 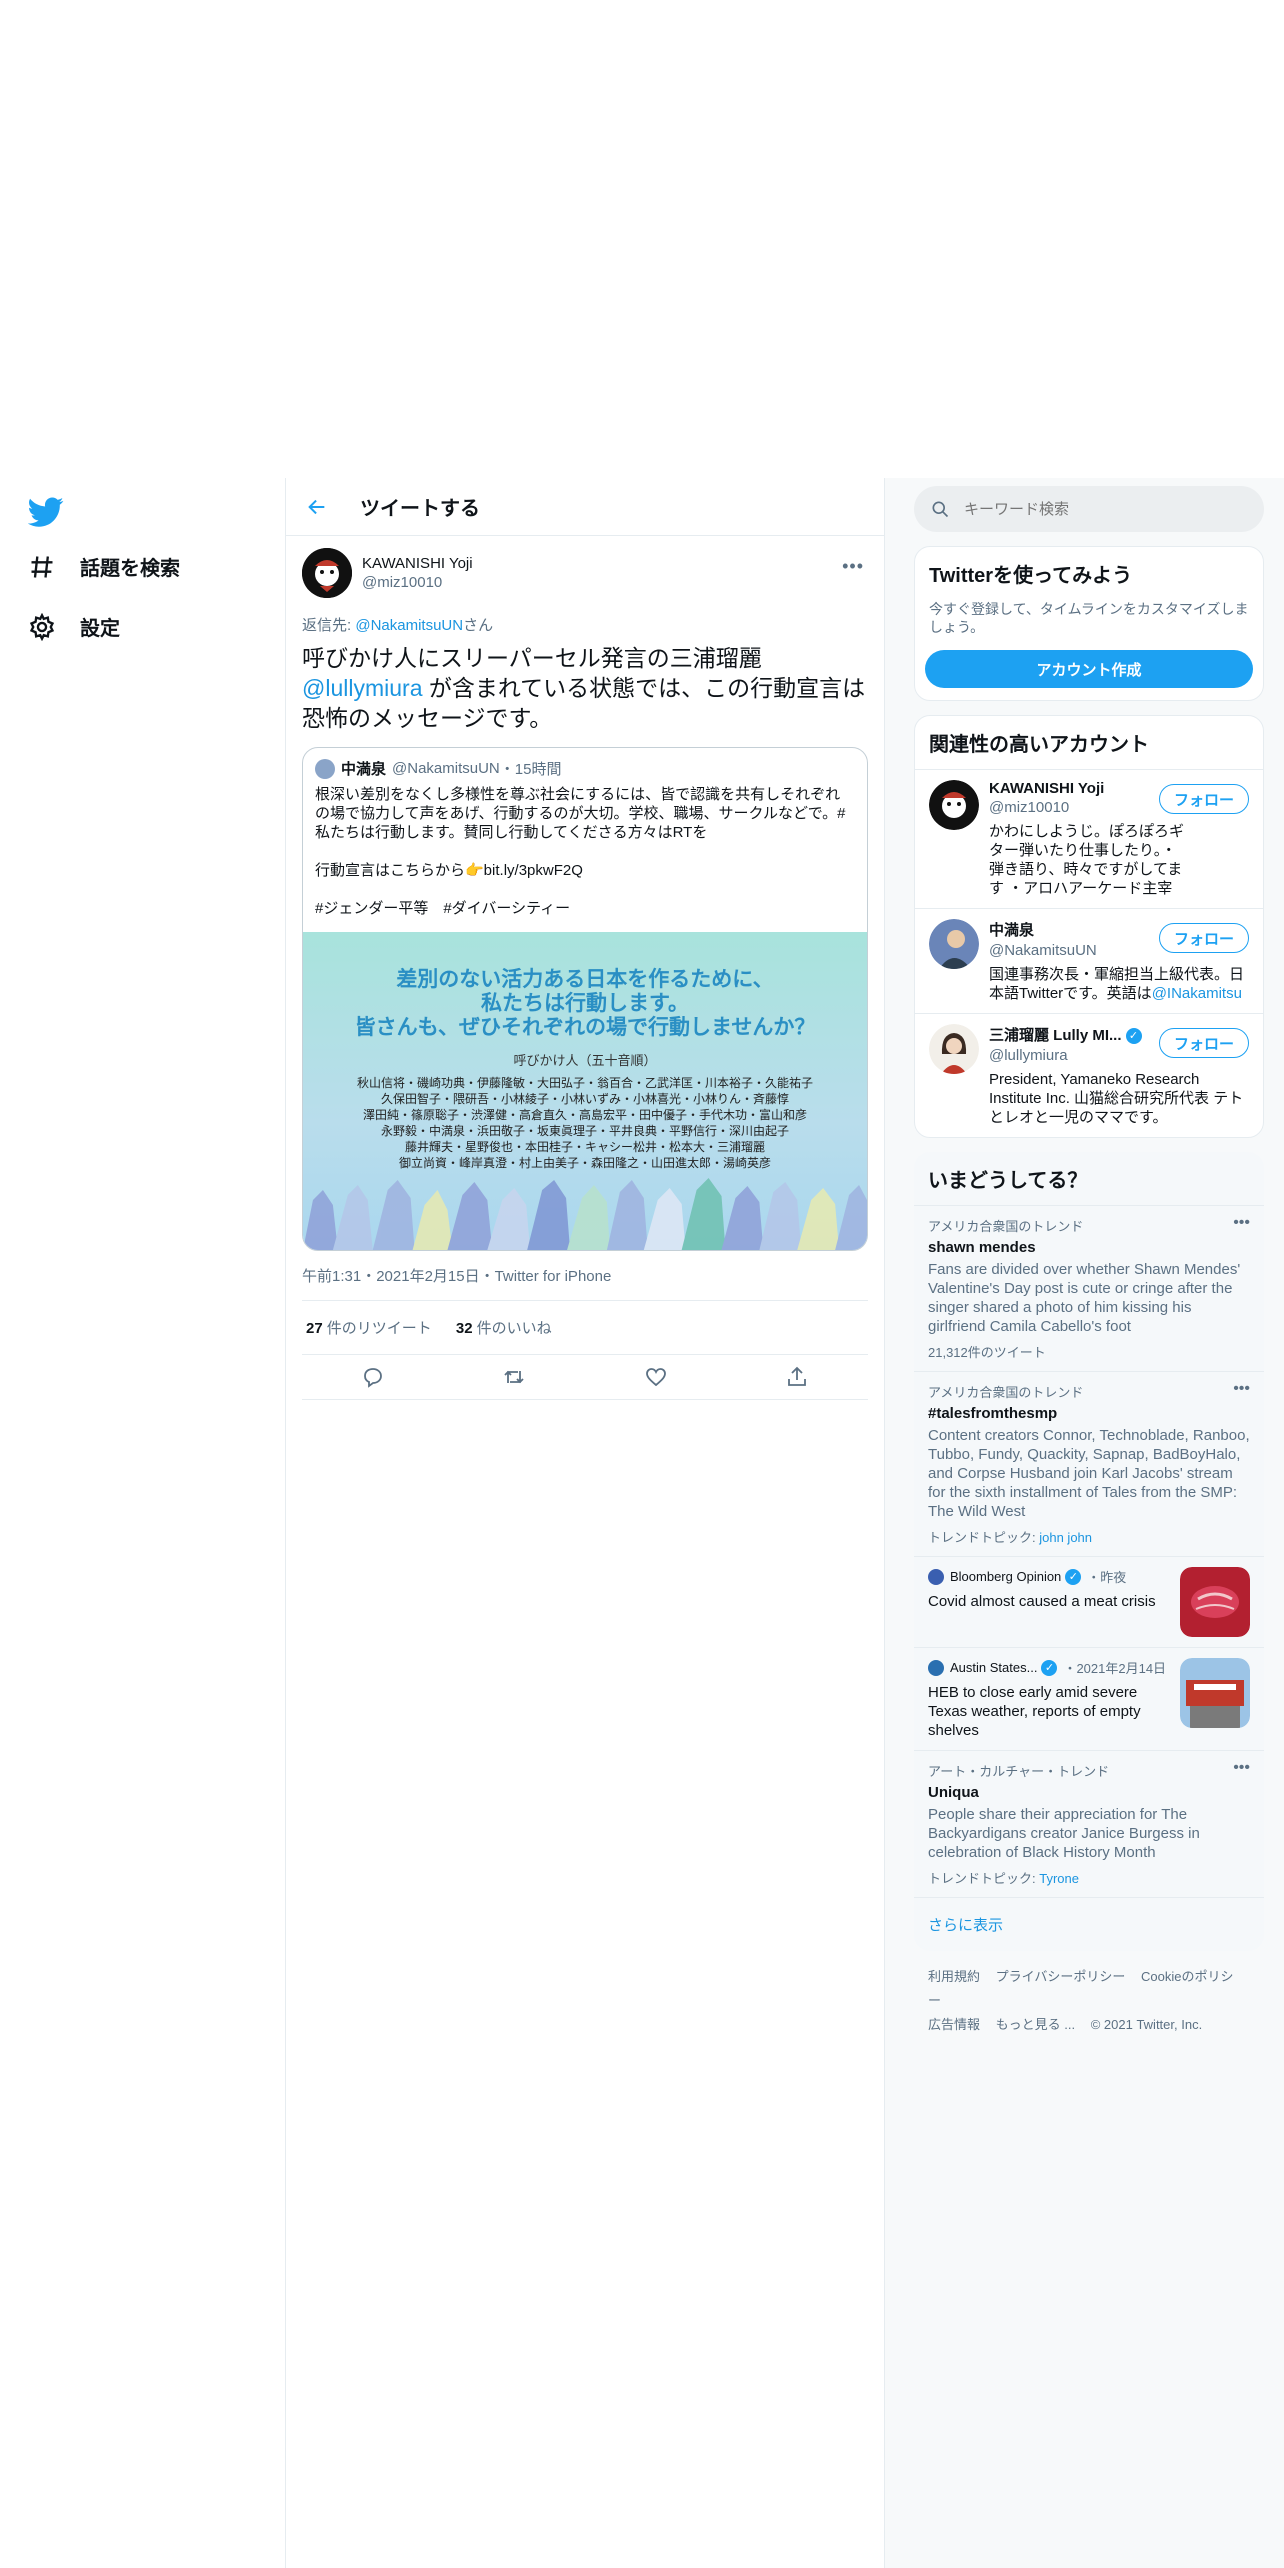 I want to click on author-name: KAWANISHI Yoji, so click(x=417, y=563).